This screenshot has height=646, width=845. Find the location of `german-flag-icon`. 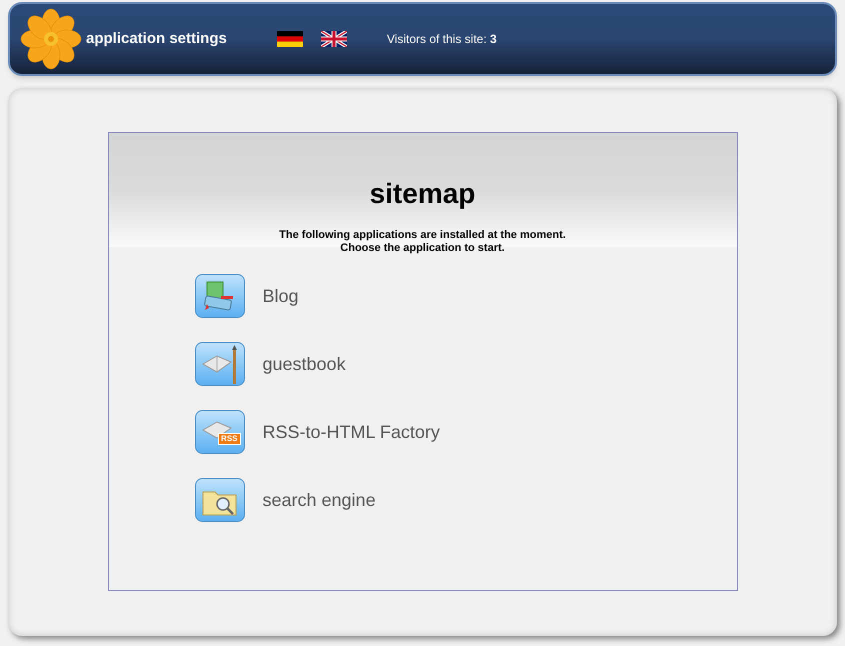

german-flag-icon is located at coordinates (289, 39).